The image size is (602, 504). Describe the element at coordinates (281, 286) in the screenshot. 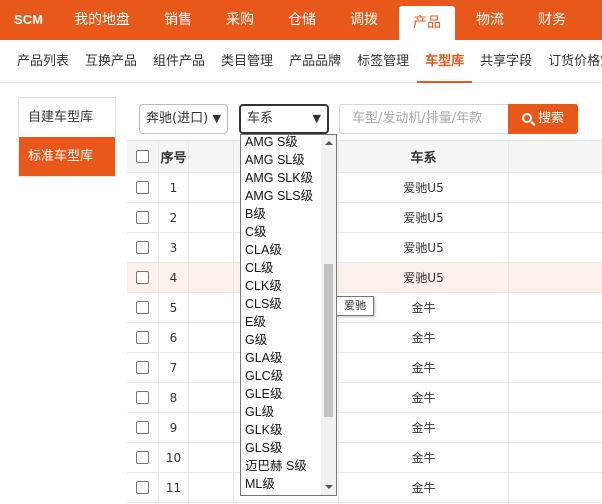

I see `series-option: CLK级` at that location.